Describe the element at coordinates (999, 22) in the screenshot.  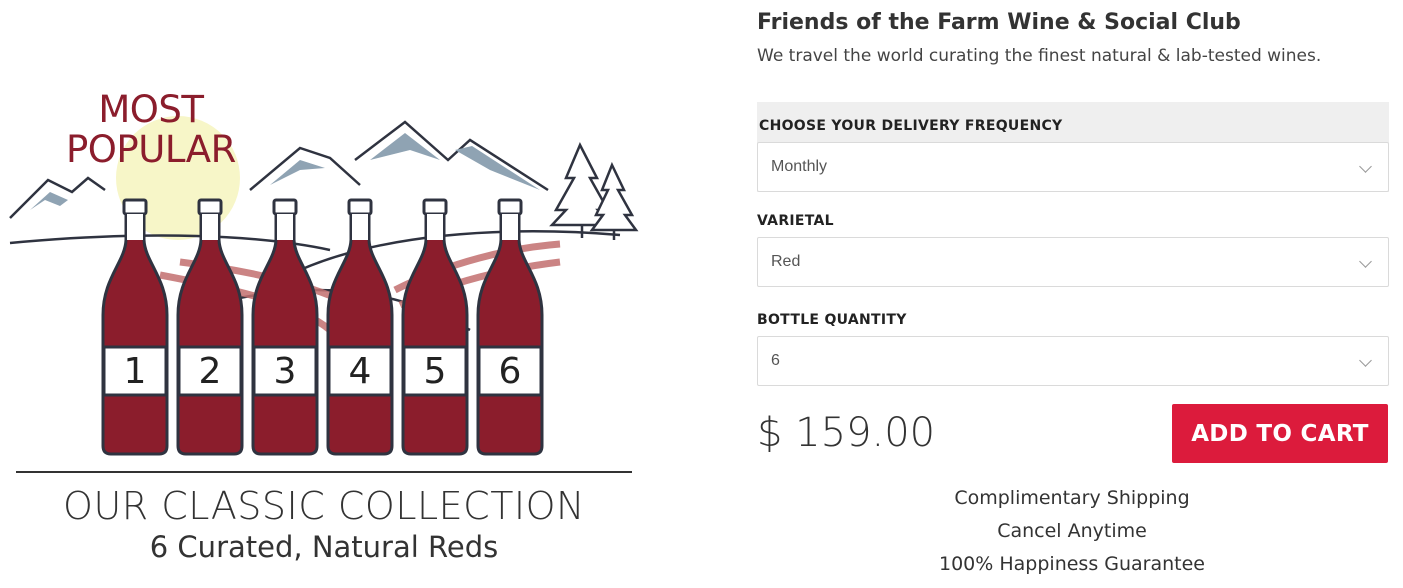
I see `product-title: Friends of the Farm Wine & Social Club` at that location.